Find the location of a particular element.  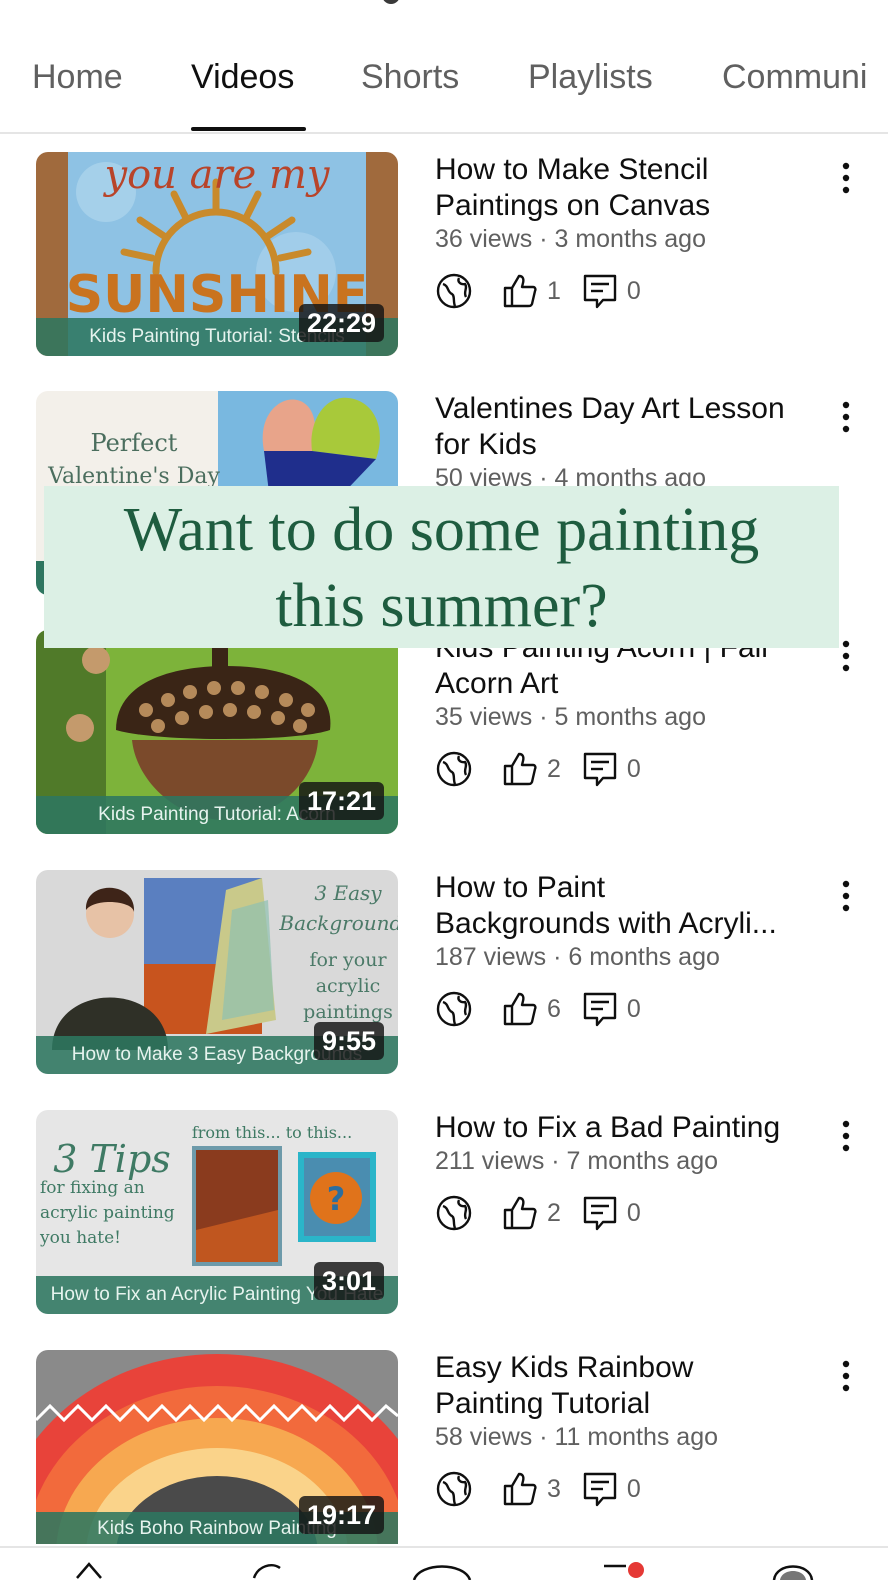

channel-tabs: Home Videos Shorts Playlists Communi is located at coordinates (444, 67).